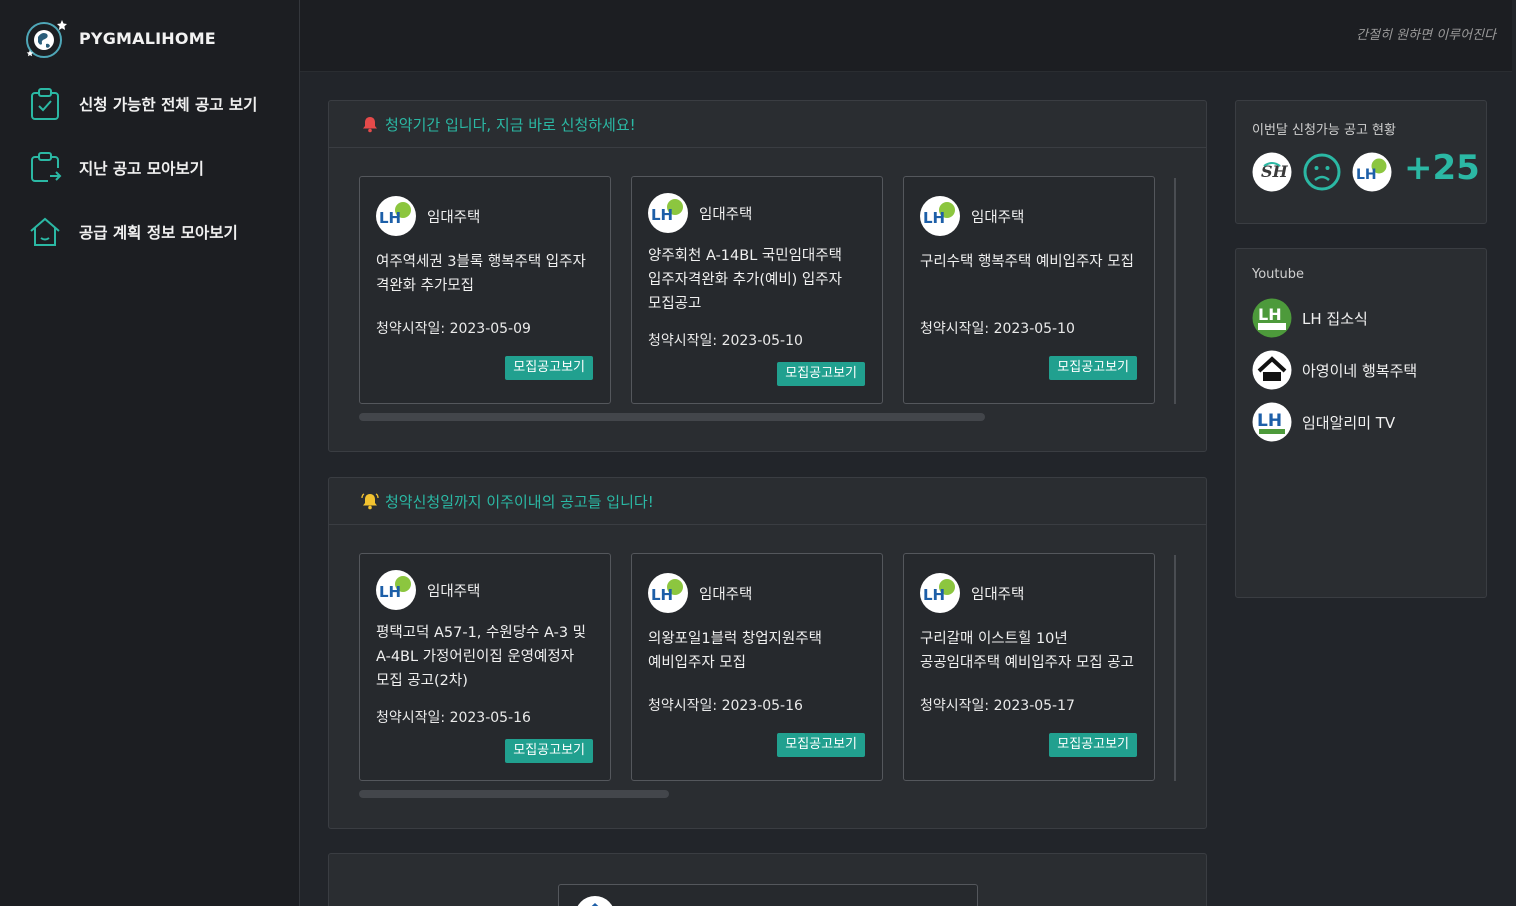 The image size is (1516, 906). I want to click on tagline: 간절히 원하면 이루어진다, so click(1426, 35).